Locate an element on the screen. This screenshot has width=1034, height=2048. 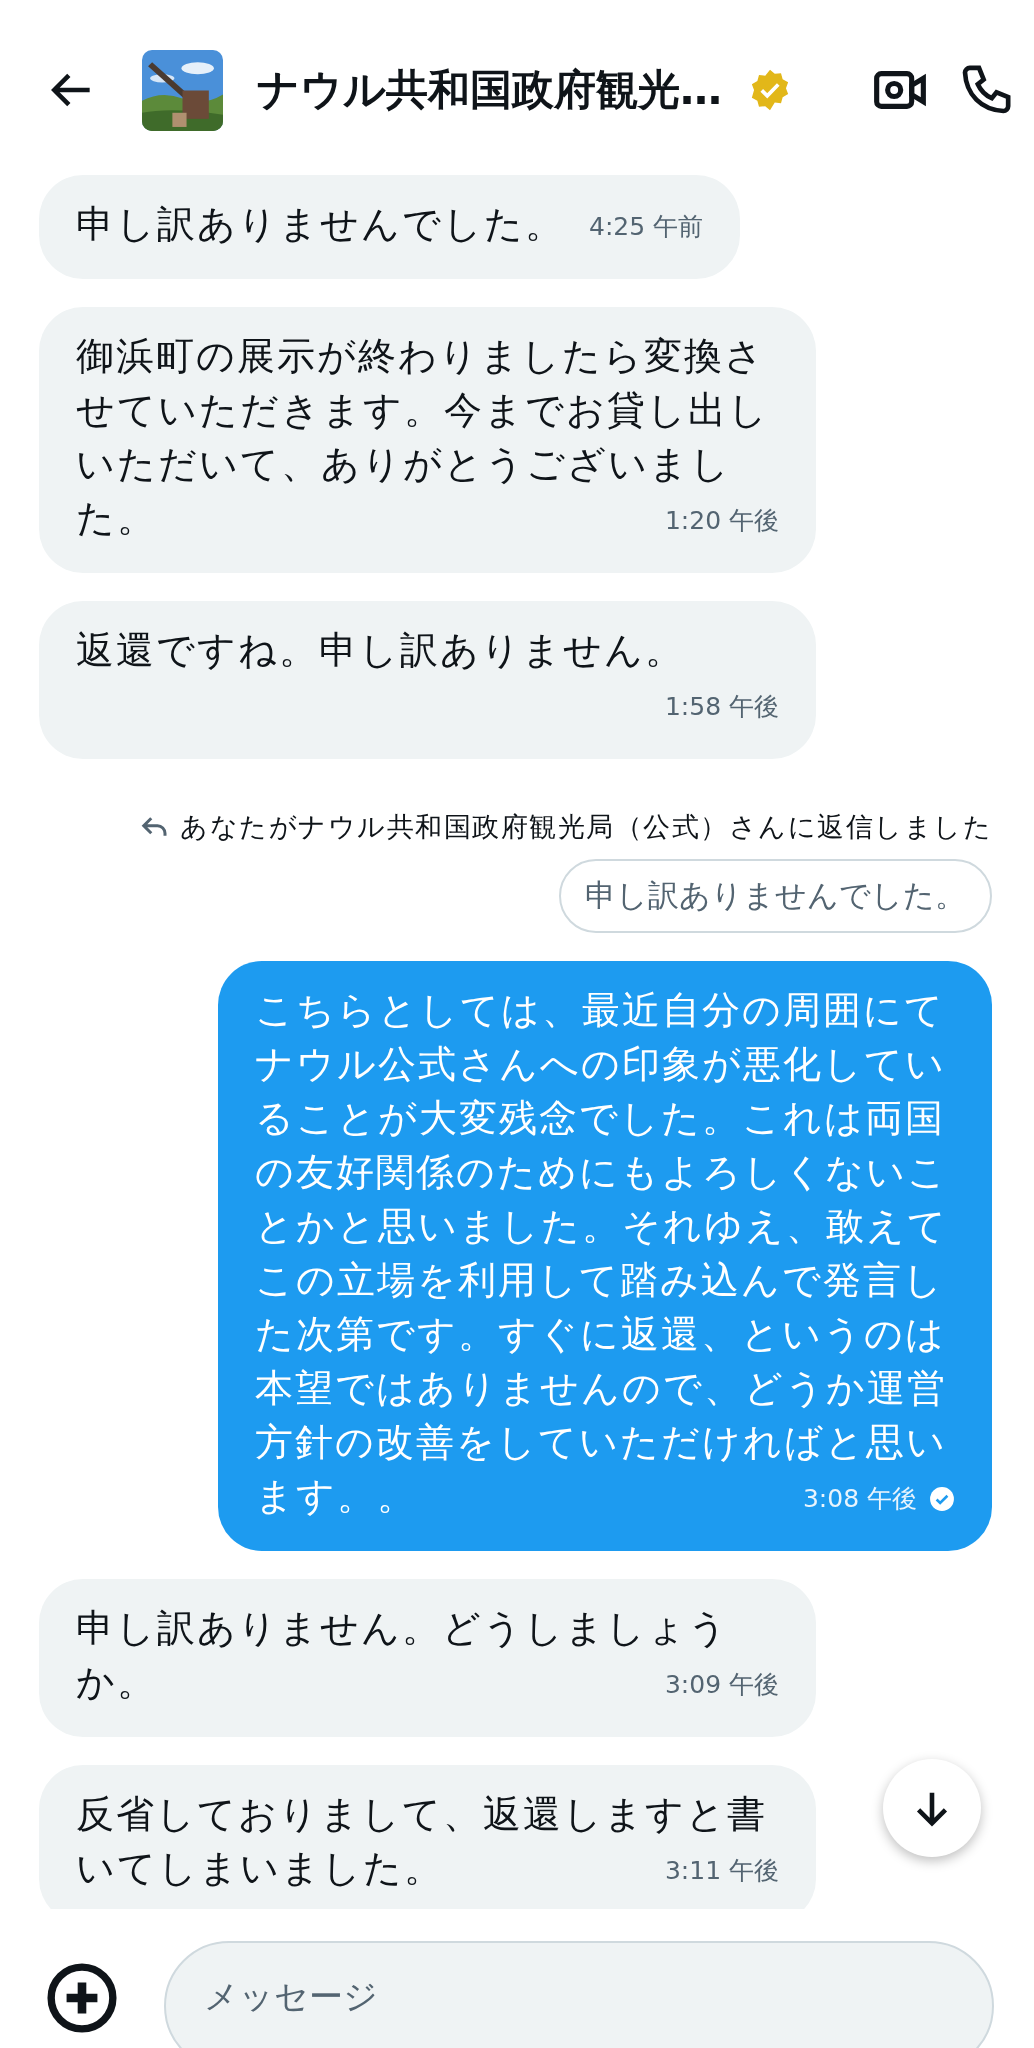
message-field: メッセージ is located at coordinates (579, 1994).